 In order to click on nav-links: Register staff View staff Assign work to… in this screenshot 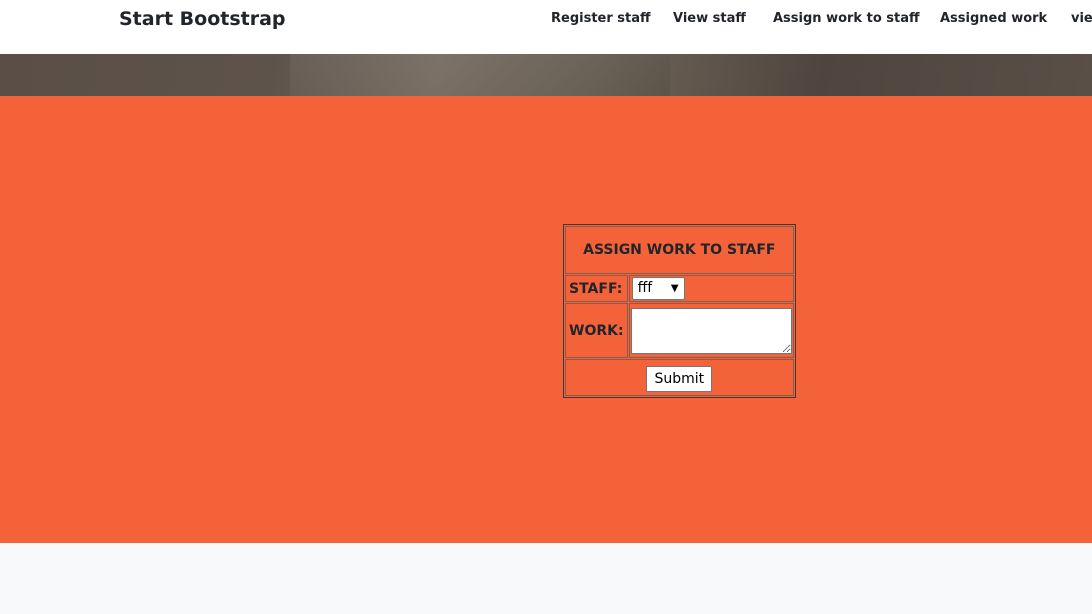, I will do `click(546, 21)`.